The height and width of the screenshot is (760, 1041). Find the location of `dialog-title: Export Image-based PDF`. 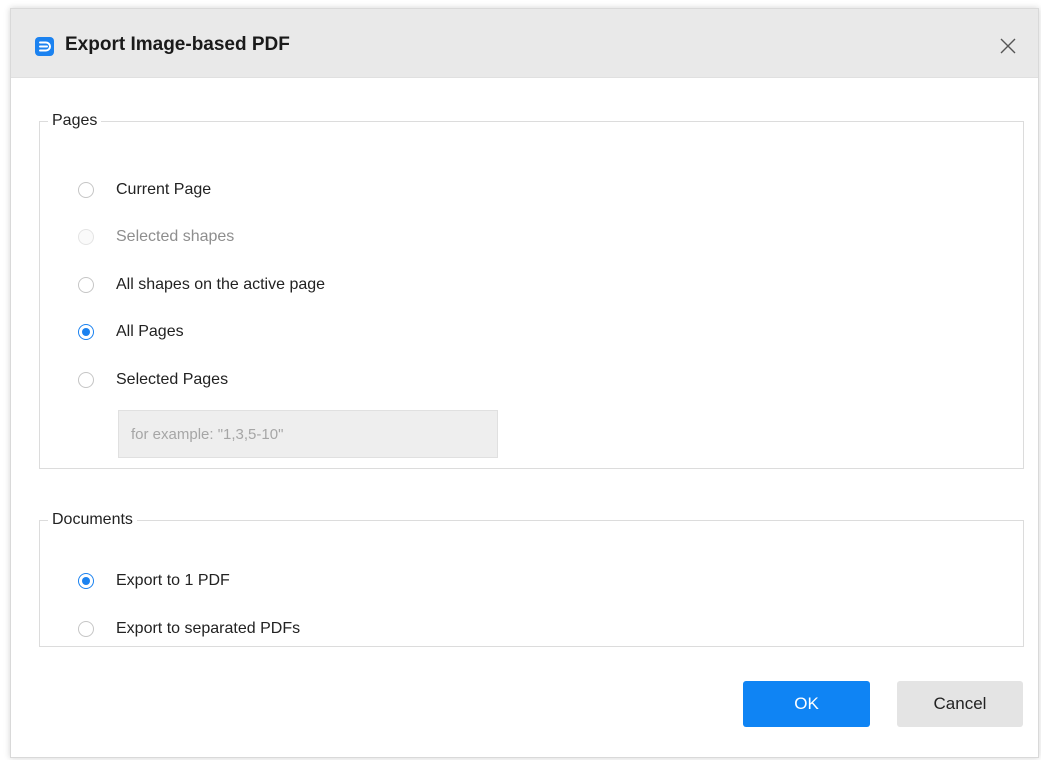

dialog-title: Export Image-based PDF is located at coordinates (177, 44).